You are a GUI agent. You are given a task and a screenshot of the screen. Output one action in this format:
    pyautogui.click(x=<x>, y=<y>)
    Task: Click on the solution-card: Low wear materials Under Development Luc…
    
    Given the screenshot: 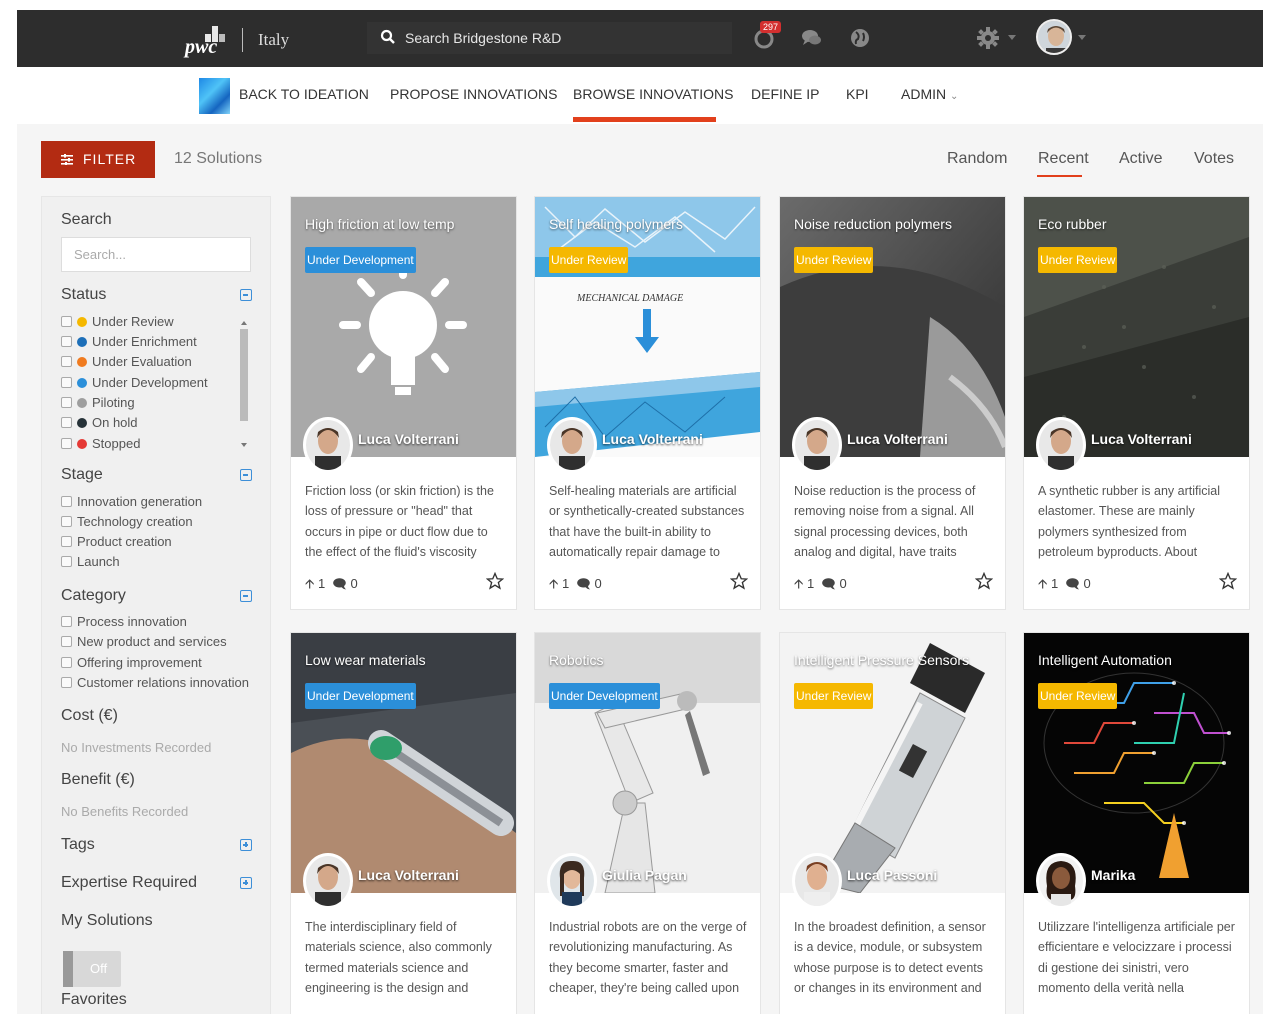 What is the action you would take?
    pyautogui.click(x=403, y=823)
    